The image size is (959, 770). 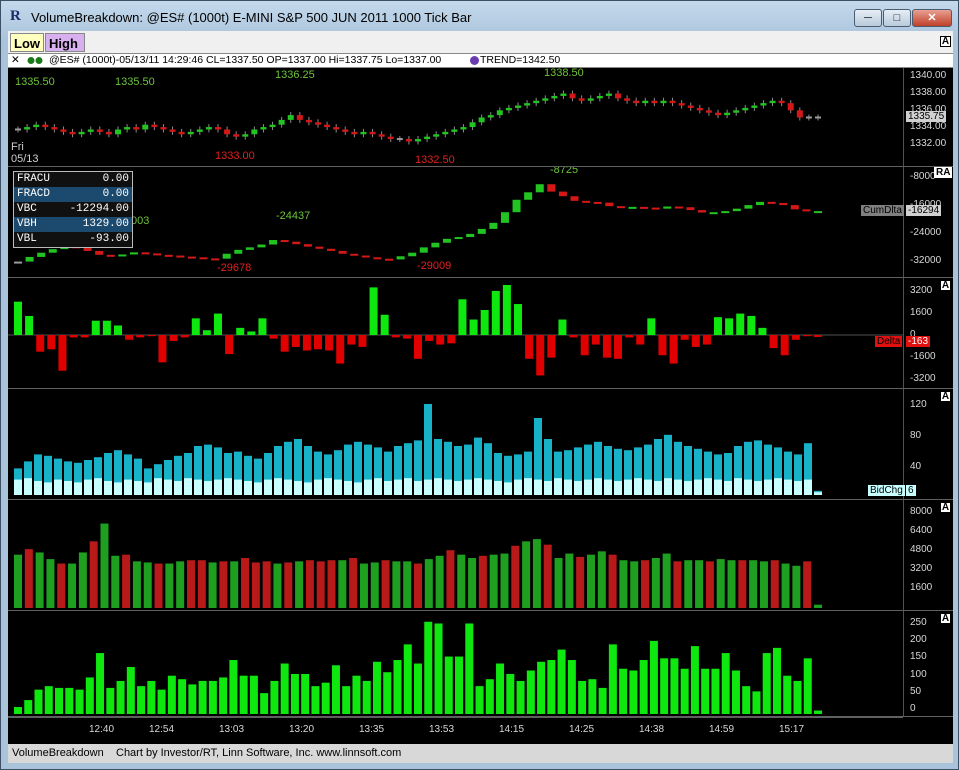 I want to click on time-tick: 14:25, so click(x=582, y=729).